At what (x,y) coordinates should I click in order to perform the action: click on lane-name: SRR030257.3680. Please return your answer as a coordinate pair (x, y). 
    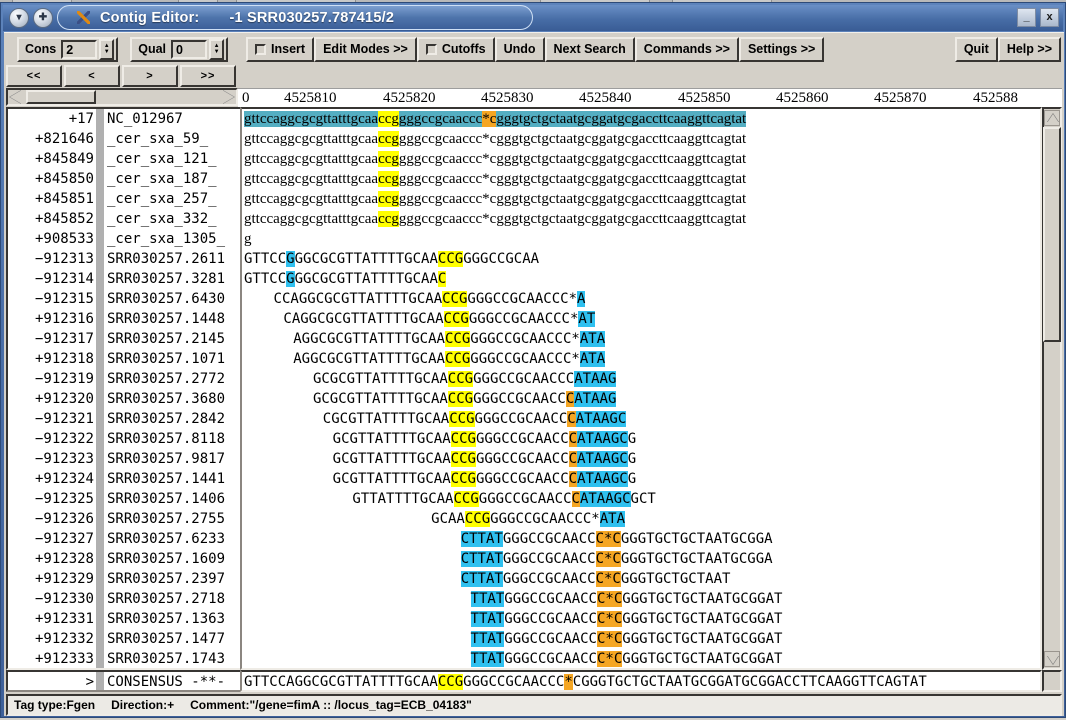
    Looking at the image, I should click on (173, 399).